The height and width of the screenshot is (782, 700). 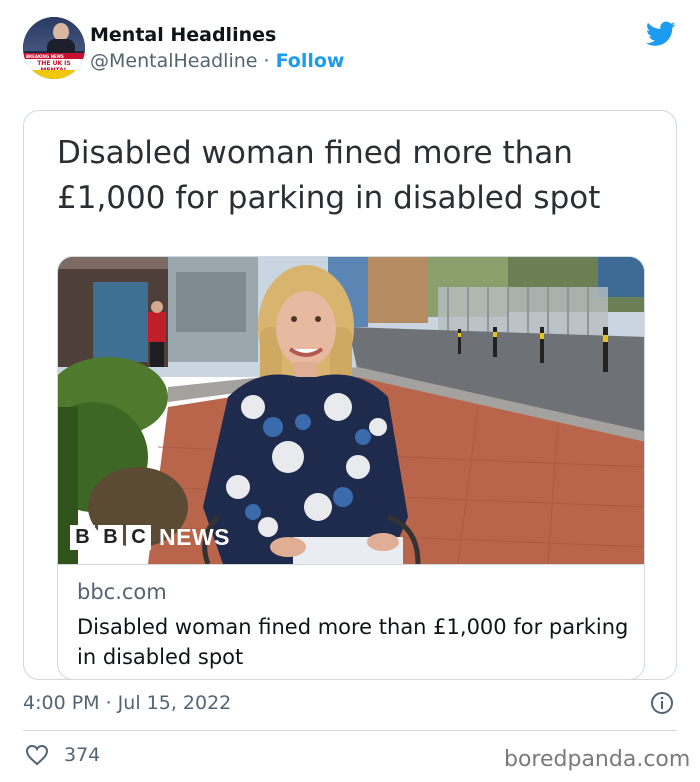 What do you see at coordinates (54, 48) in the screenshot?
I see `avatar: BREAKING NEWS THE UK IS MENTAL` at bounding box center [54, 48].